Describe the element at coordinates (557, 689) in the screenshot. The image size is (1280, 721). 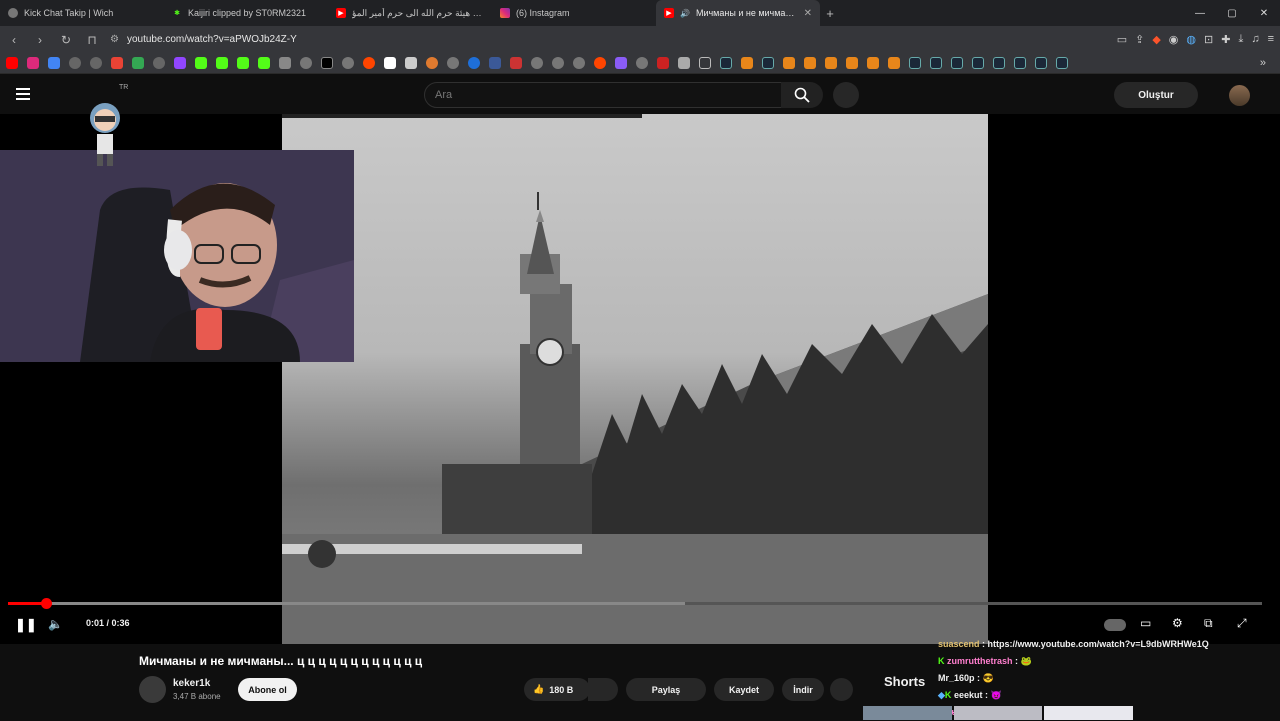
I see `like-button: 👍 180 B` at that location.